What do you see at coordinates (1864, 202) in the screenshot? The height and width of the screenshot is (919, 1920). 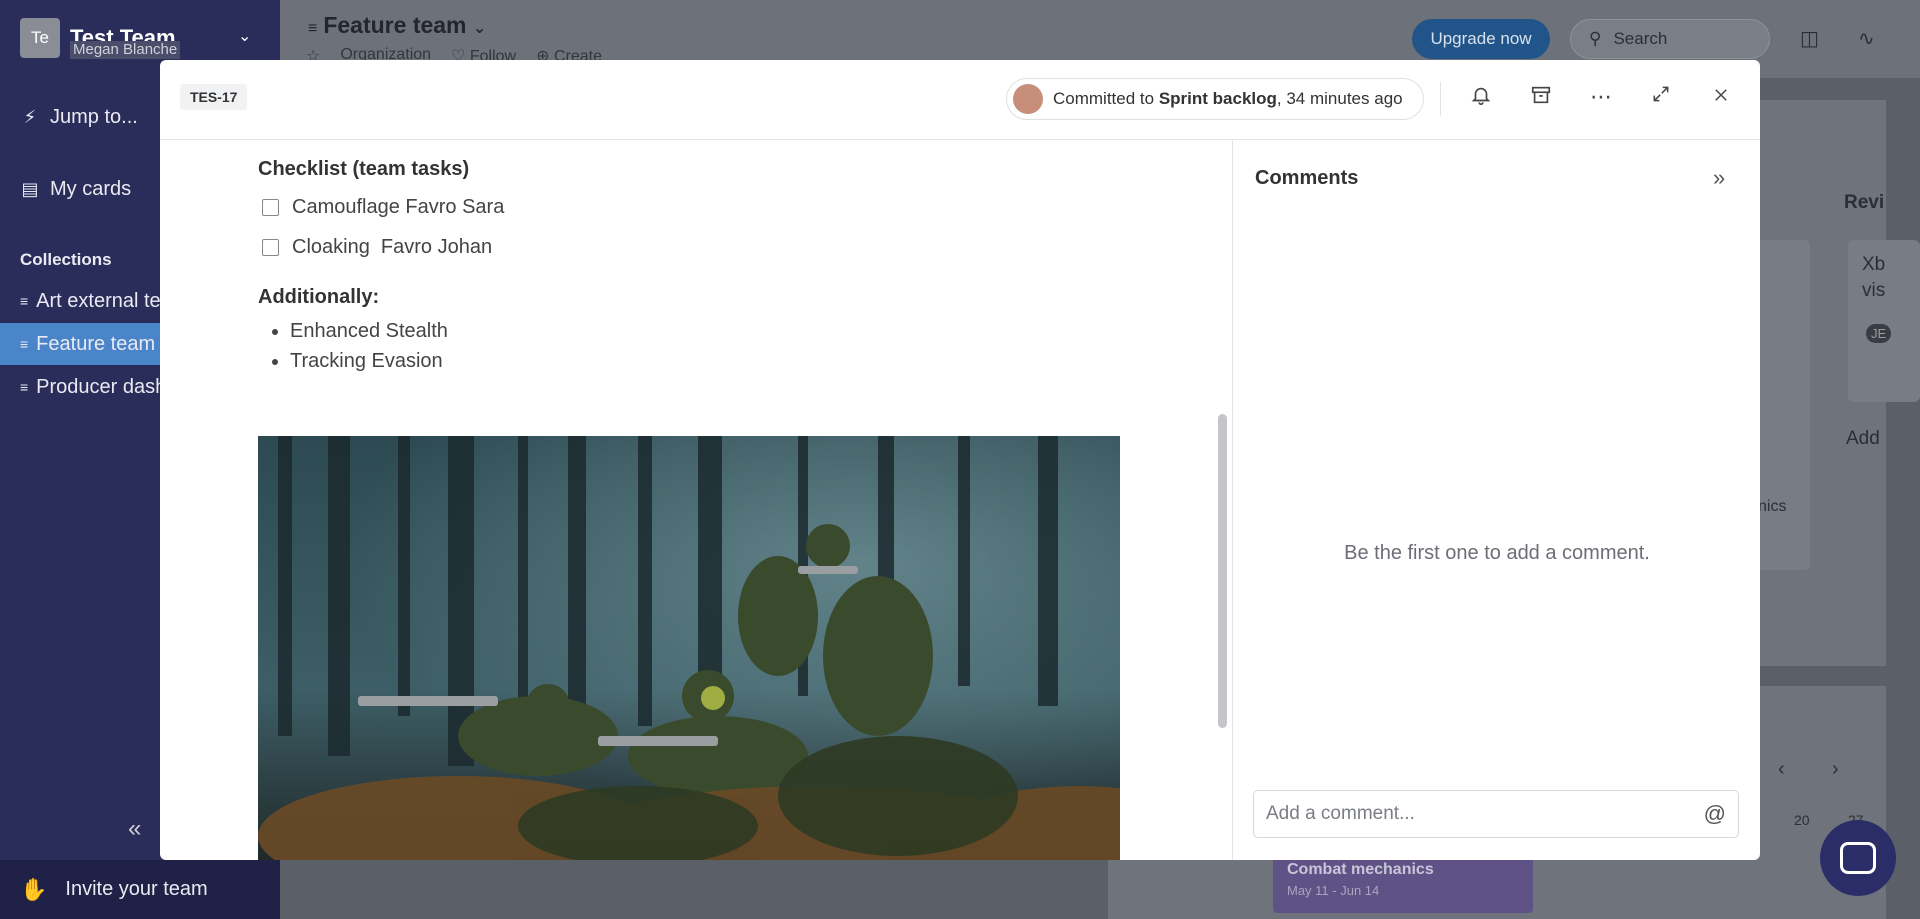 I see `column-header: Revi` at bounding box center [1864, 202].